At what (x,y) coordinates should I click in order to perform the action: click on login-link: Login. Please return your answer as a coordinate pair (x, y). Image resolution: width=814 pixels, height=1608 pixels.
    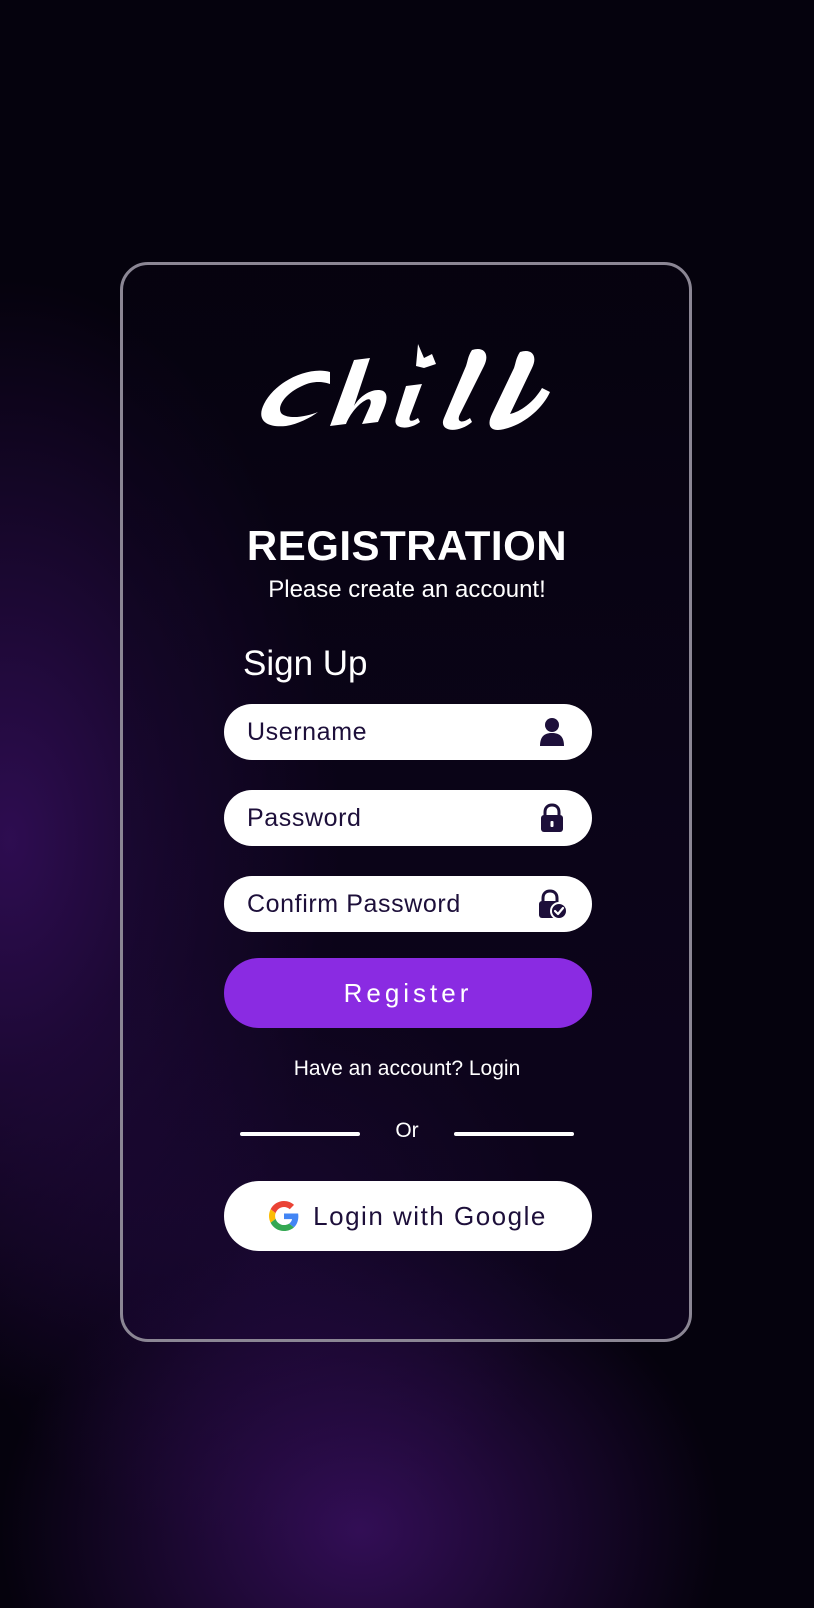
    Looking at the image, I should click on (494, 1068).